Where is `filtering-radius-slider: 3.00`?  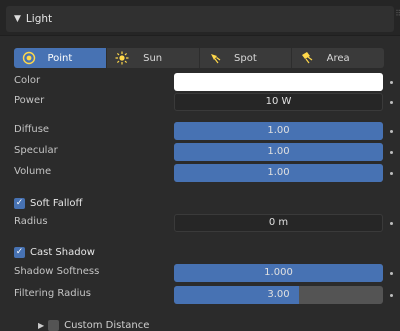
filtering-radius-slider: 3.00 is located at coordinates (278, 295).